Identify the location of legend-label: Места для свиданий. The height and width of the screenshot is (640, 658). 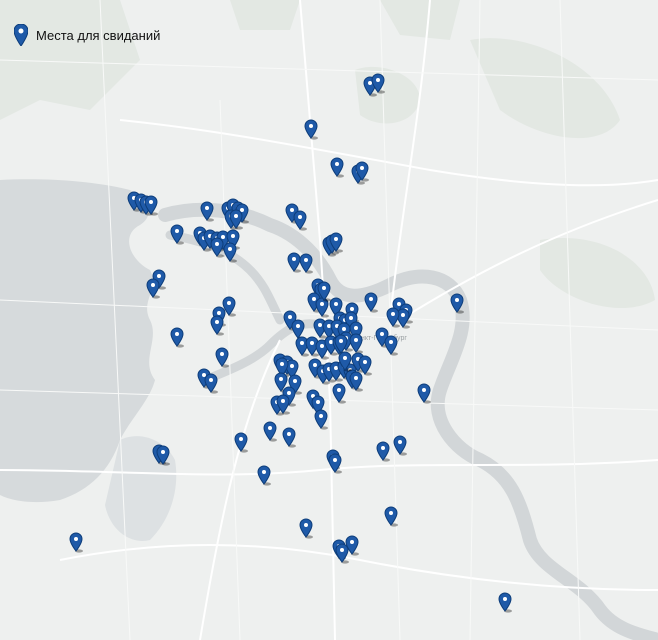
(98, 35).